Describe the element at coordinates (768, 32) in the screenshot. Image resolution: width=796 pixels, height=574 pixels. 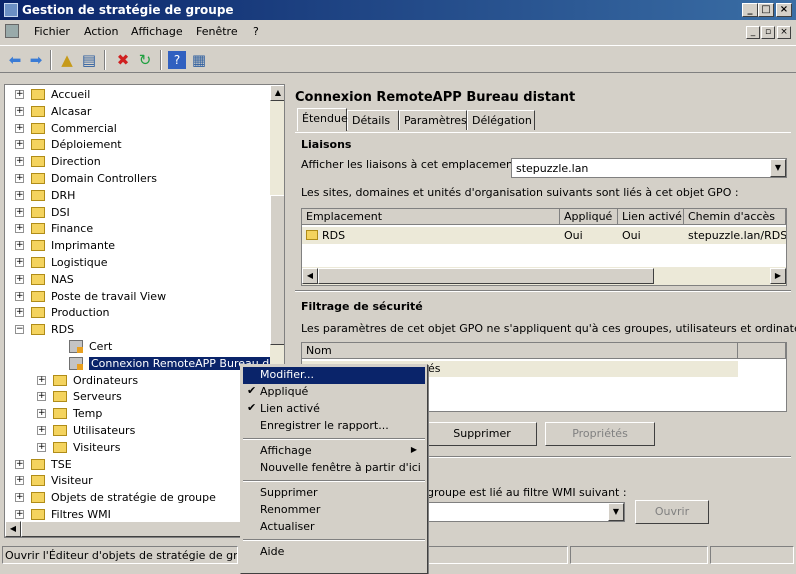
I see `mdi-restore-button: ▫` at that location.